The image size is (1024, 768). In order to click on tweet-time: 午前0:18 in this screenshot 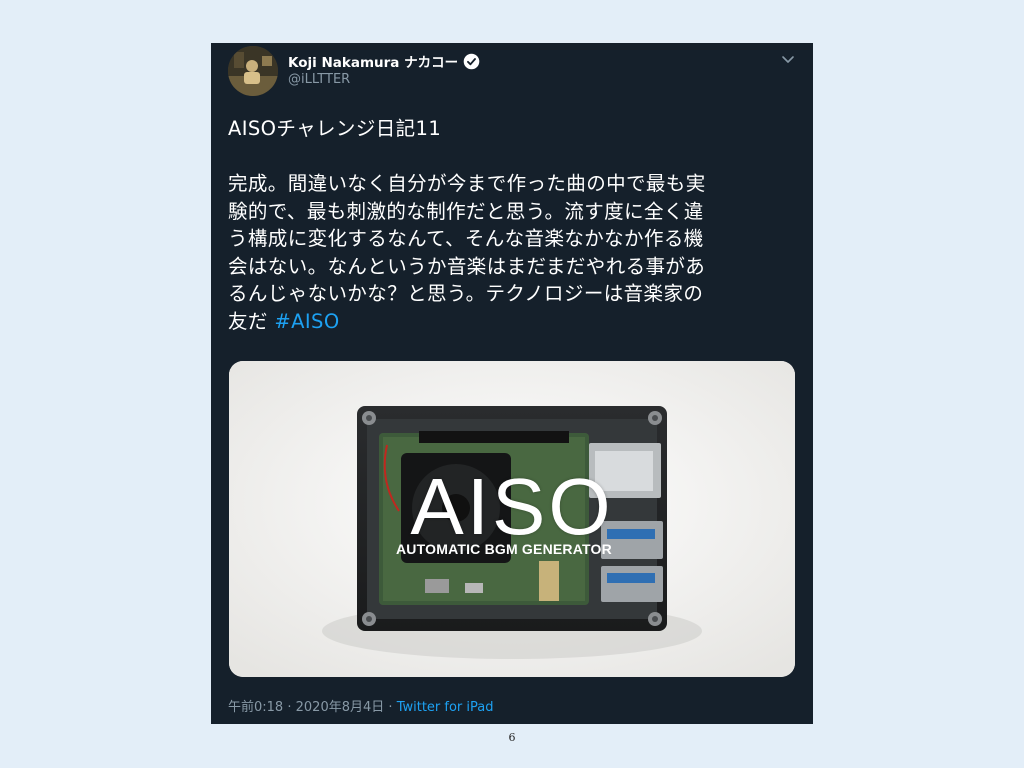, I will do `click(255, 707)`.